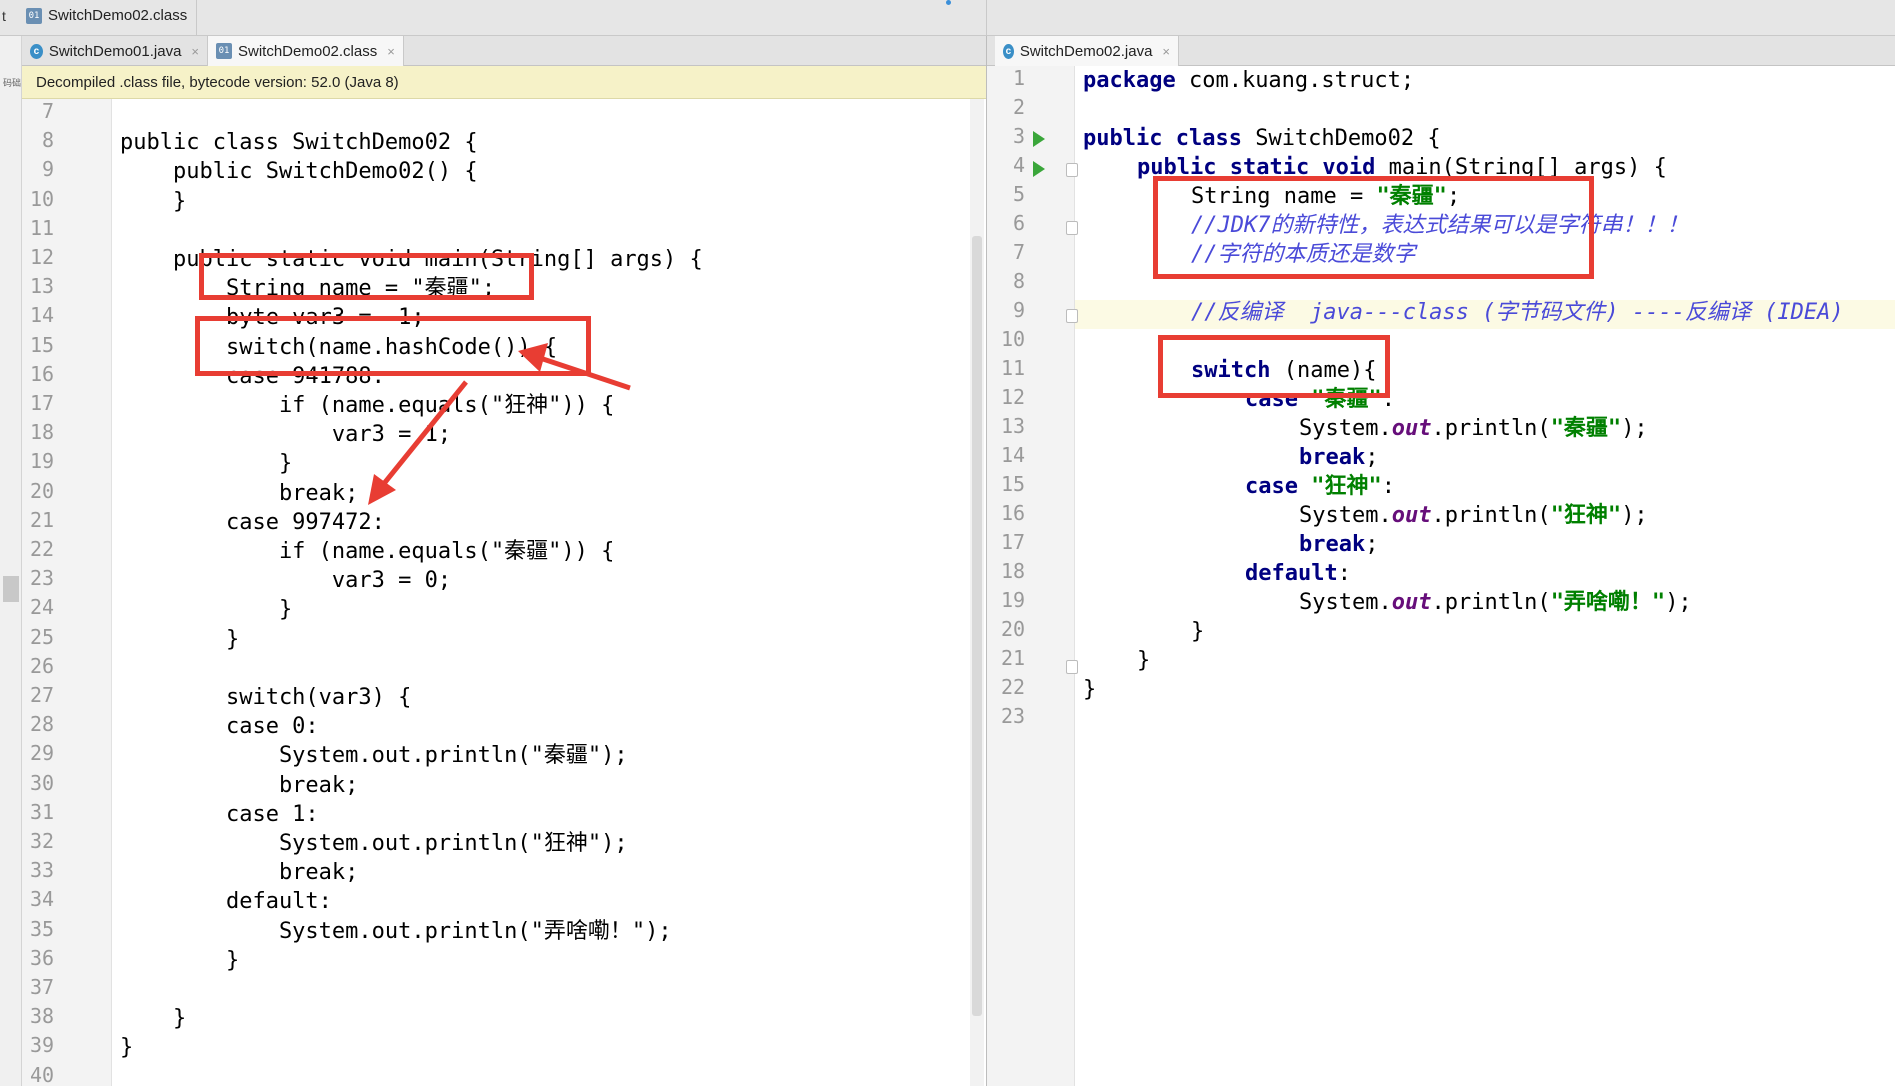 The height and width of the screenshot is (1087, 1895). Describe the element at coordinates (42, 782) in the screenshot. I see `line-number: 30` at that location.